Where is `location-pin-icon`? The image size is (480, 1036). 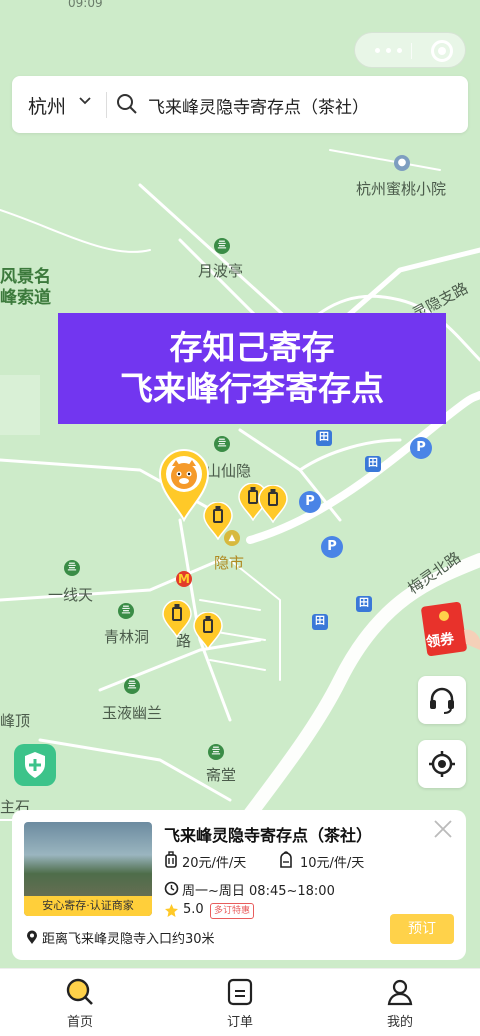
location-pin-icon is located at coordinates (32, 937).